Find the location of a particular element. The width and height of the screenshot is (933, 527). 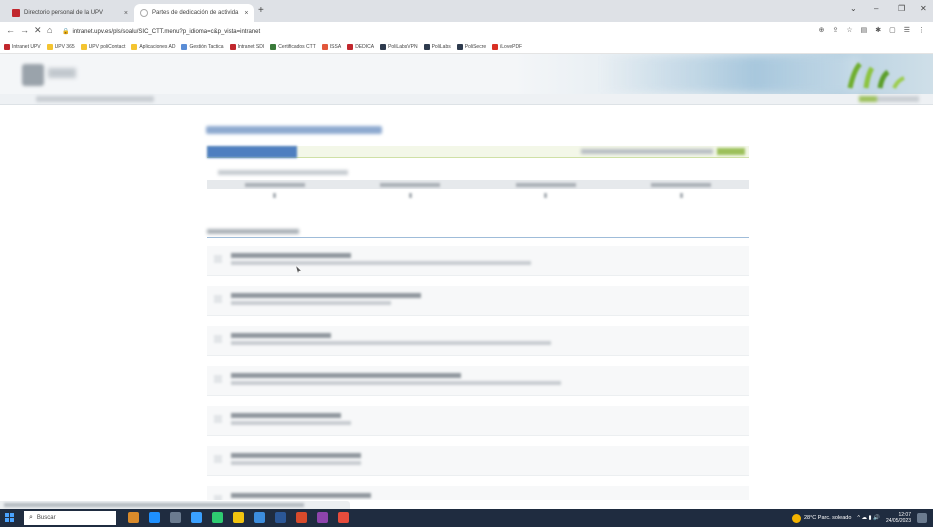

menu-icon: ⋮ is located at coordinates (921, 30).